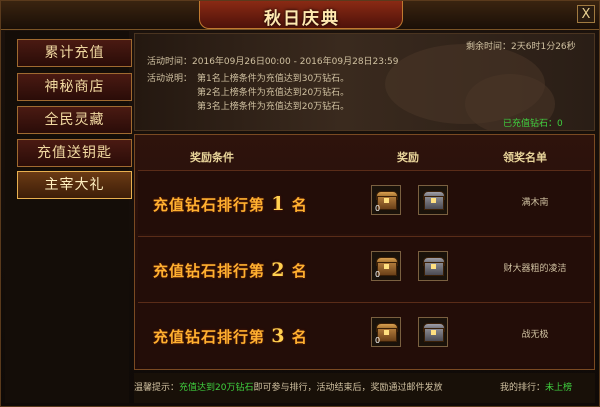 Image resolution: width=600 pixels, height=407 pixels. What do you see at coordinates (530, 124) in the screenshot?
I see `charged-label: 已充值钻石：` at bounding box center [530, 124].